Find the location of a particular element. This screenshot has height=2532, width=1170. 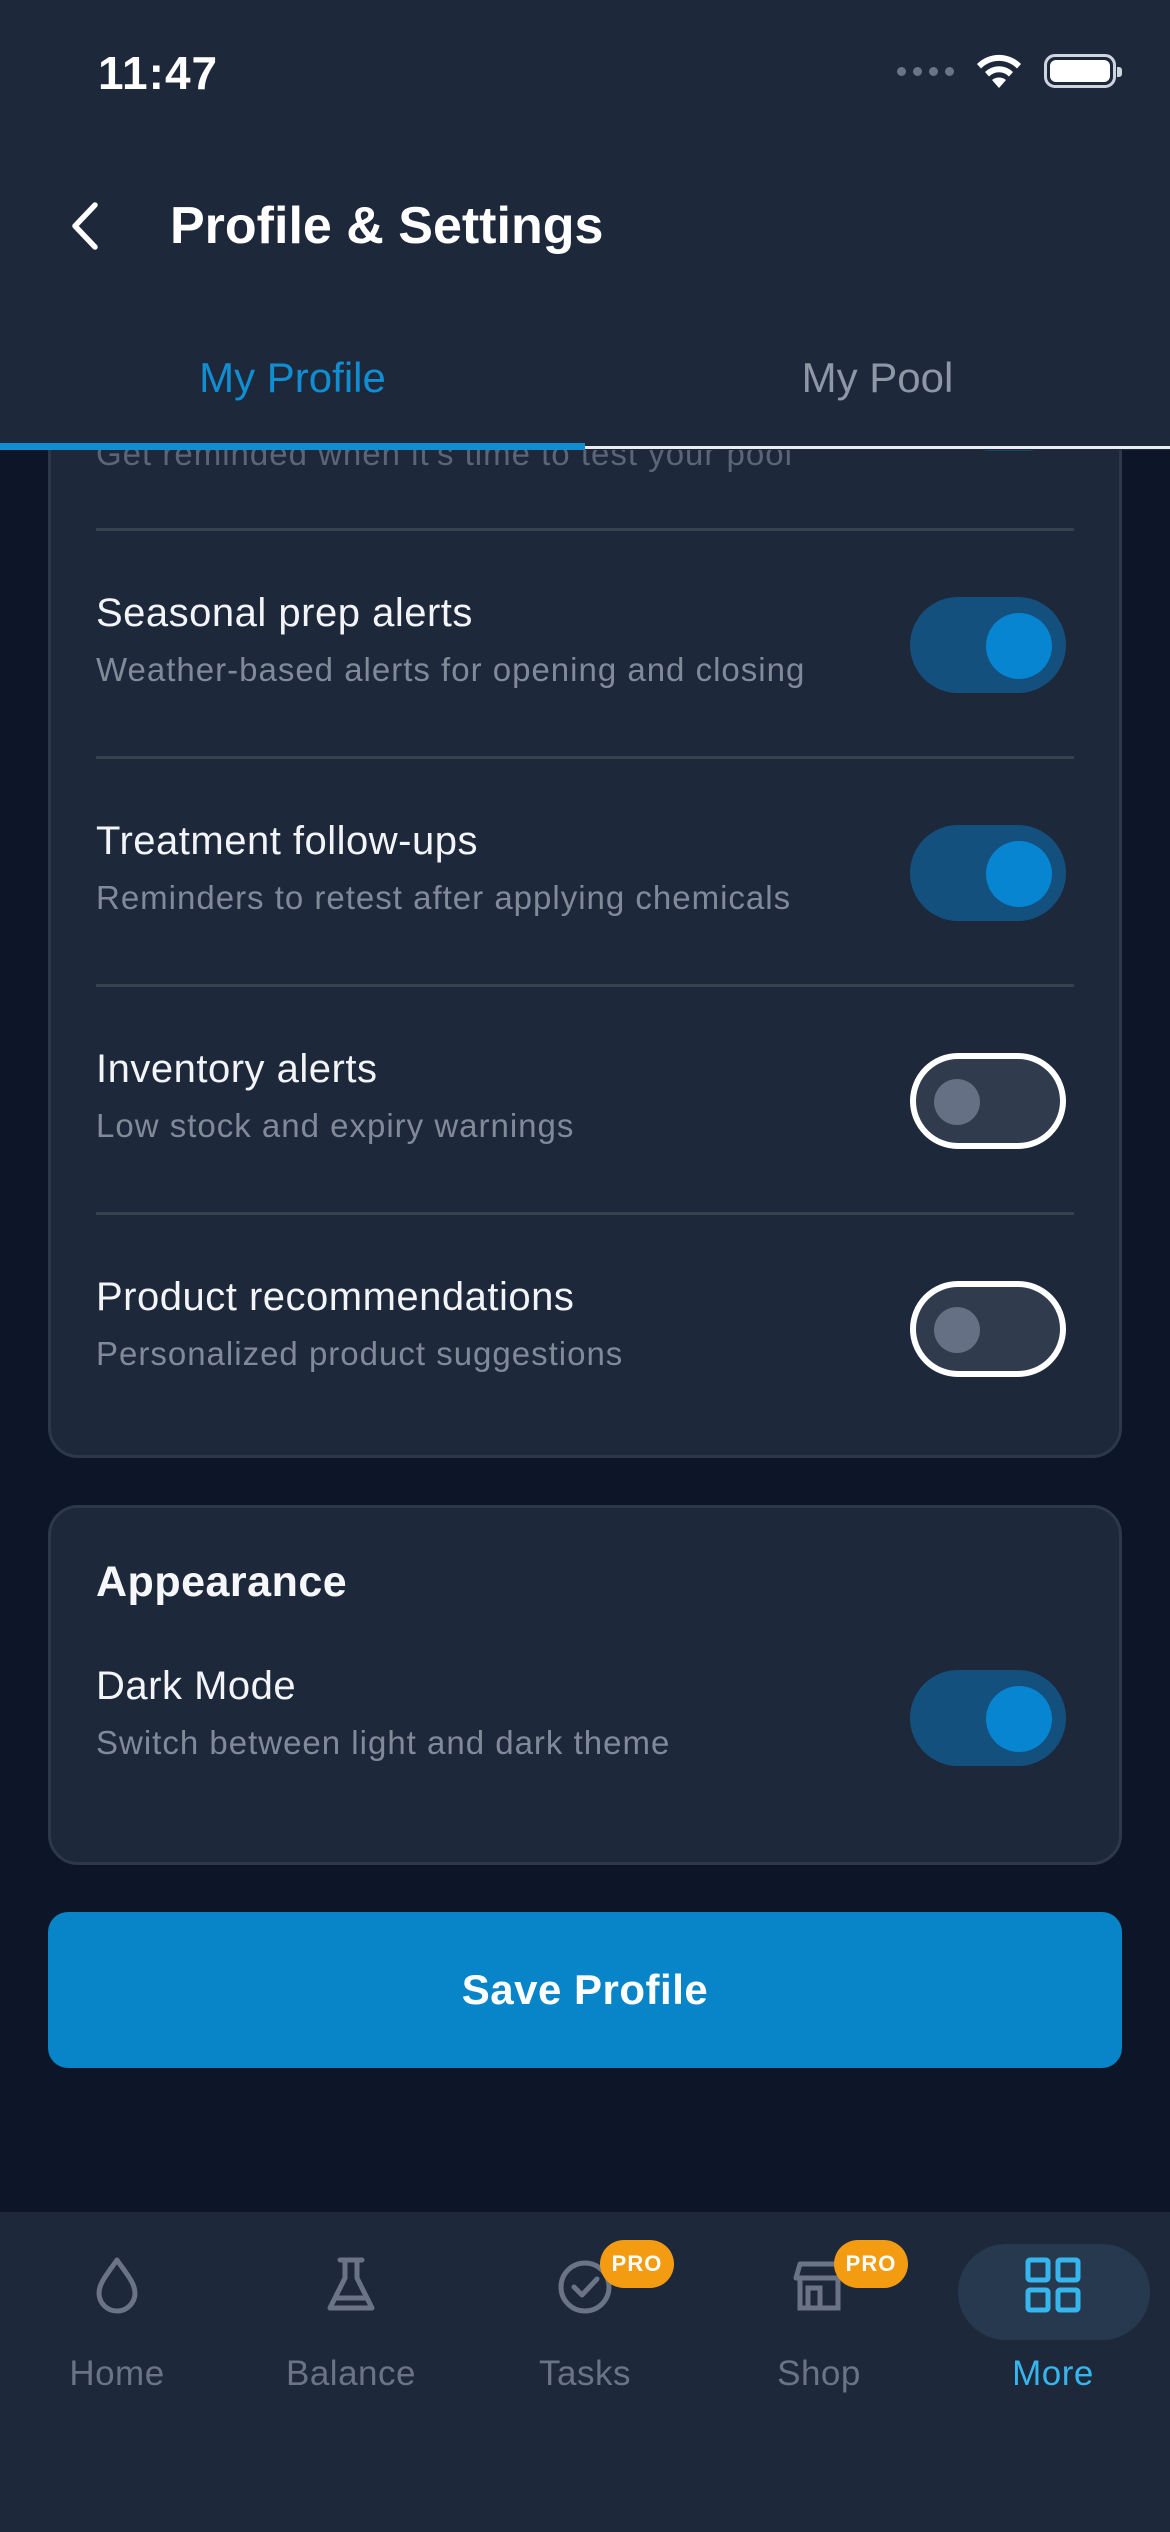

product-recommendations-toggle is located at coordinates (988, 1329).